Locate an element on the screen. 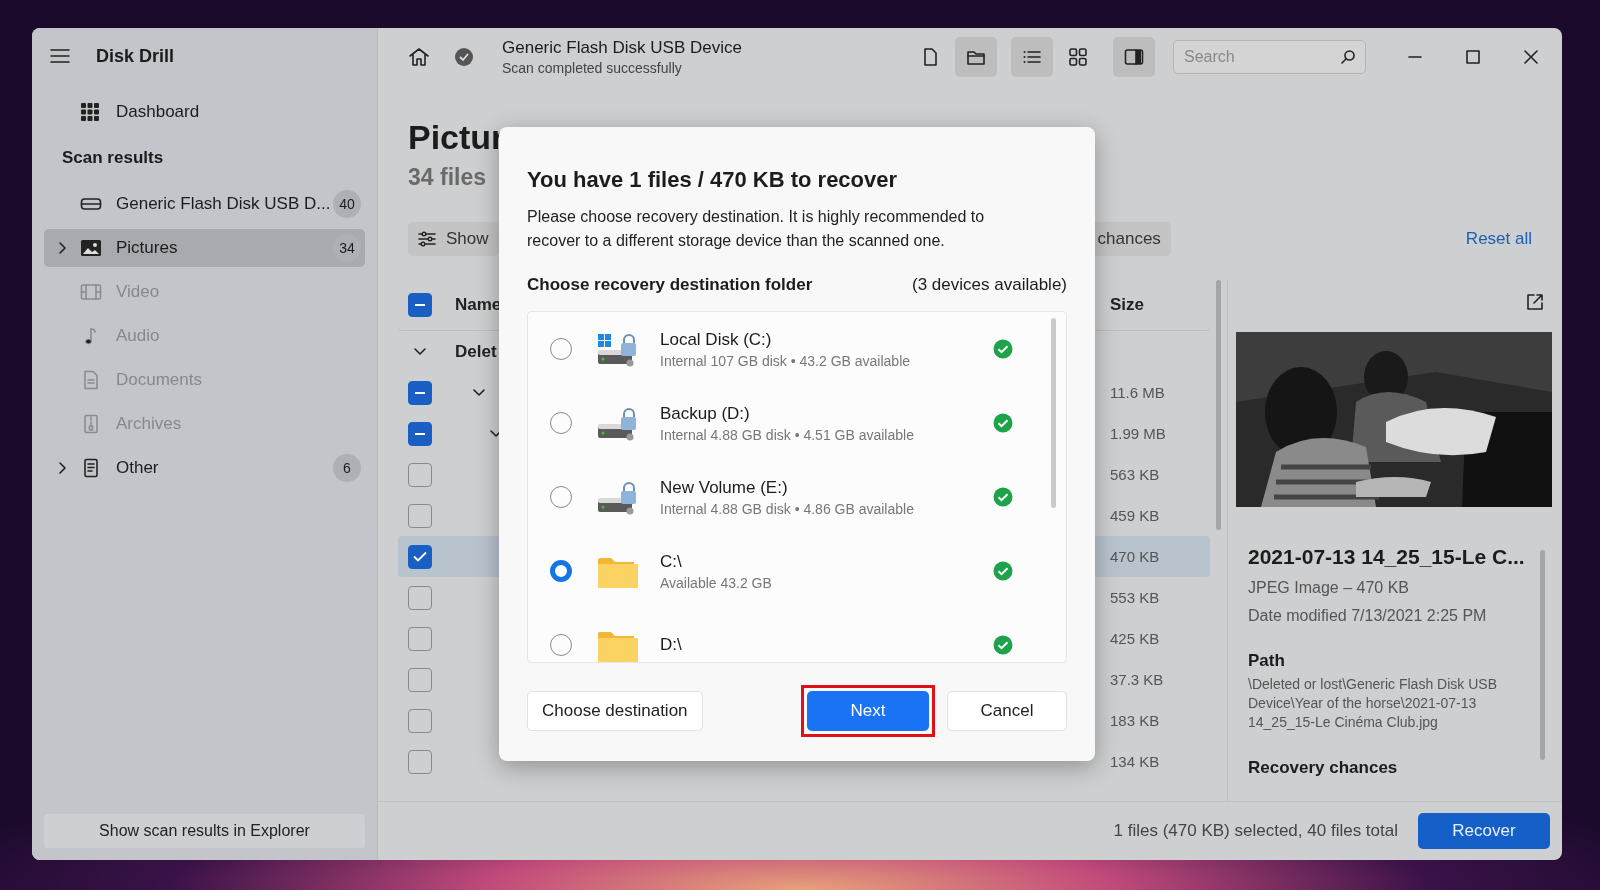  destination-detail: Internal 4.88 GB disk • 4.51 GB available is located at coordinates (787, 434).